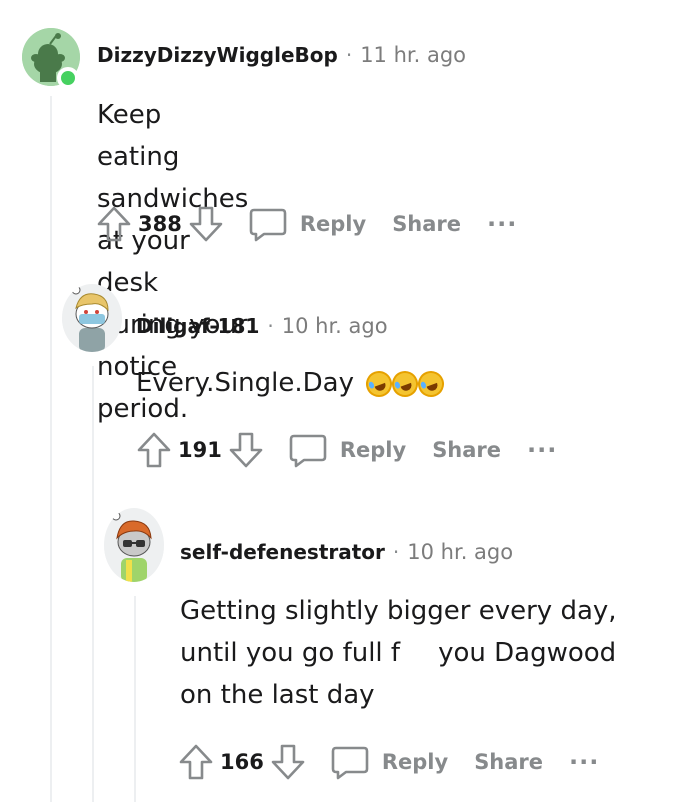 The width and height of the screenshot is (700, 802). What do you see at coordinates (173, 199) in the screenshot?
I see `comment-body-line: Keep eating sandwiches at your desk` at bounding box center [173, 199].